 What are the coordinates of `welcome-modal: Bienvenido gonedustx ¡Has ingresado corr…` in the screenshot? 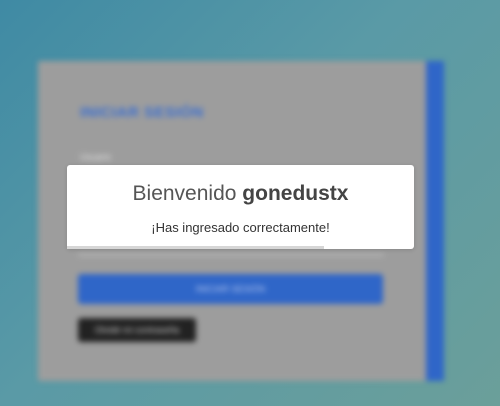 It's located at (240, 207).